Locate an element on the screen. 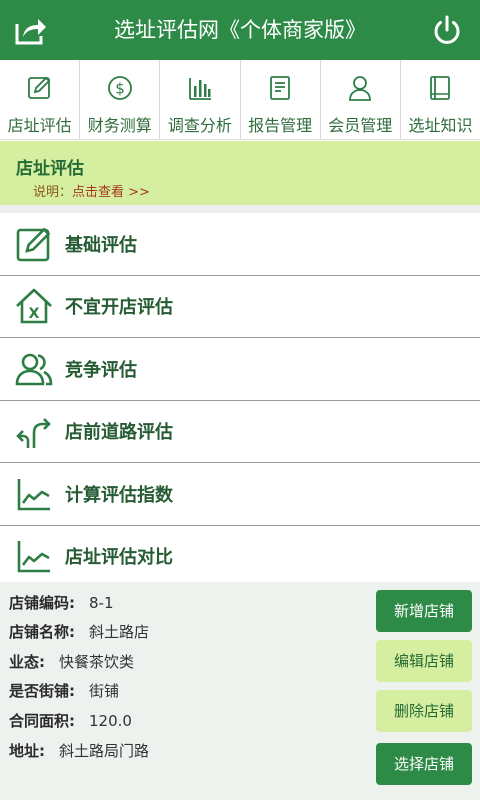 The height and width of the screenshot is (800, 480). nav-label: 选址知识 is located at coordinates (440, 125).